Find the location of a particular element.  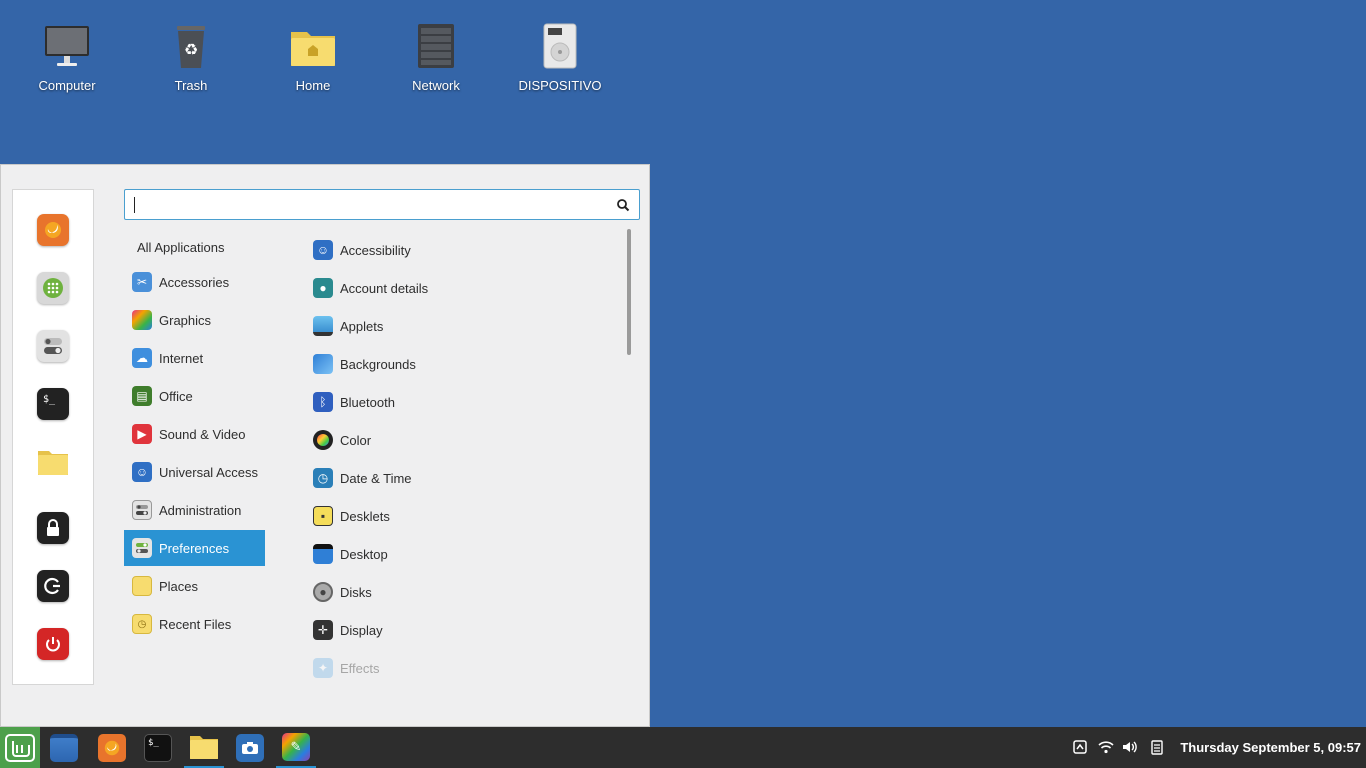

category-preferences: Preferences is located at coordinates (194, 548).